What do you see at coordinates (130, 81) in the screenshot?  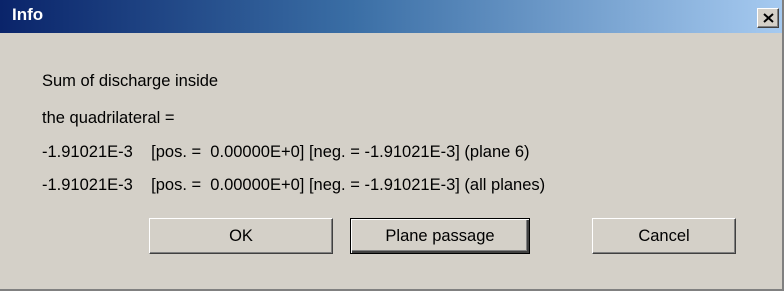 I see `message-line-1: Sum of discharge inside` at bounding box center [130, 81].